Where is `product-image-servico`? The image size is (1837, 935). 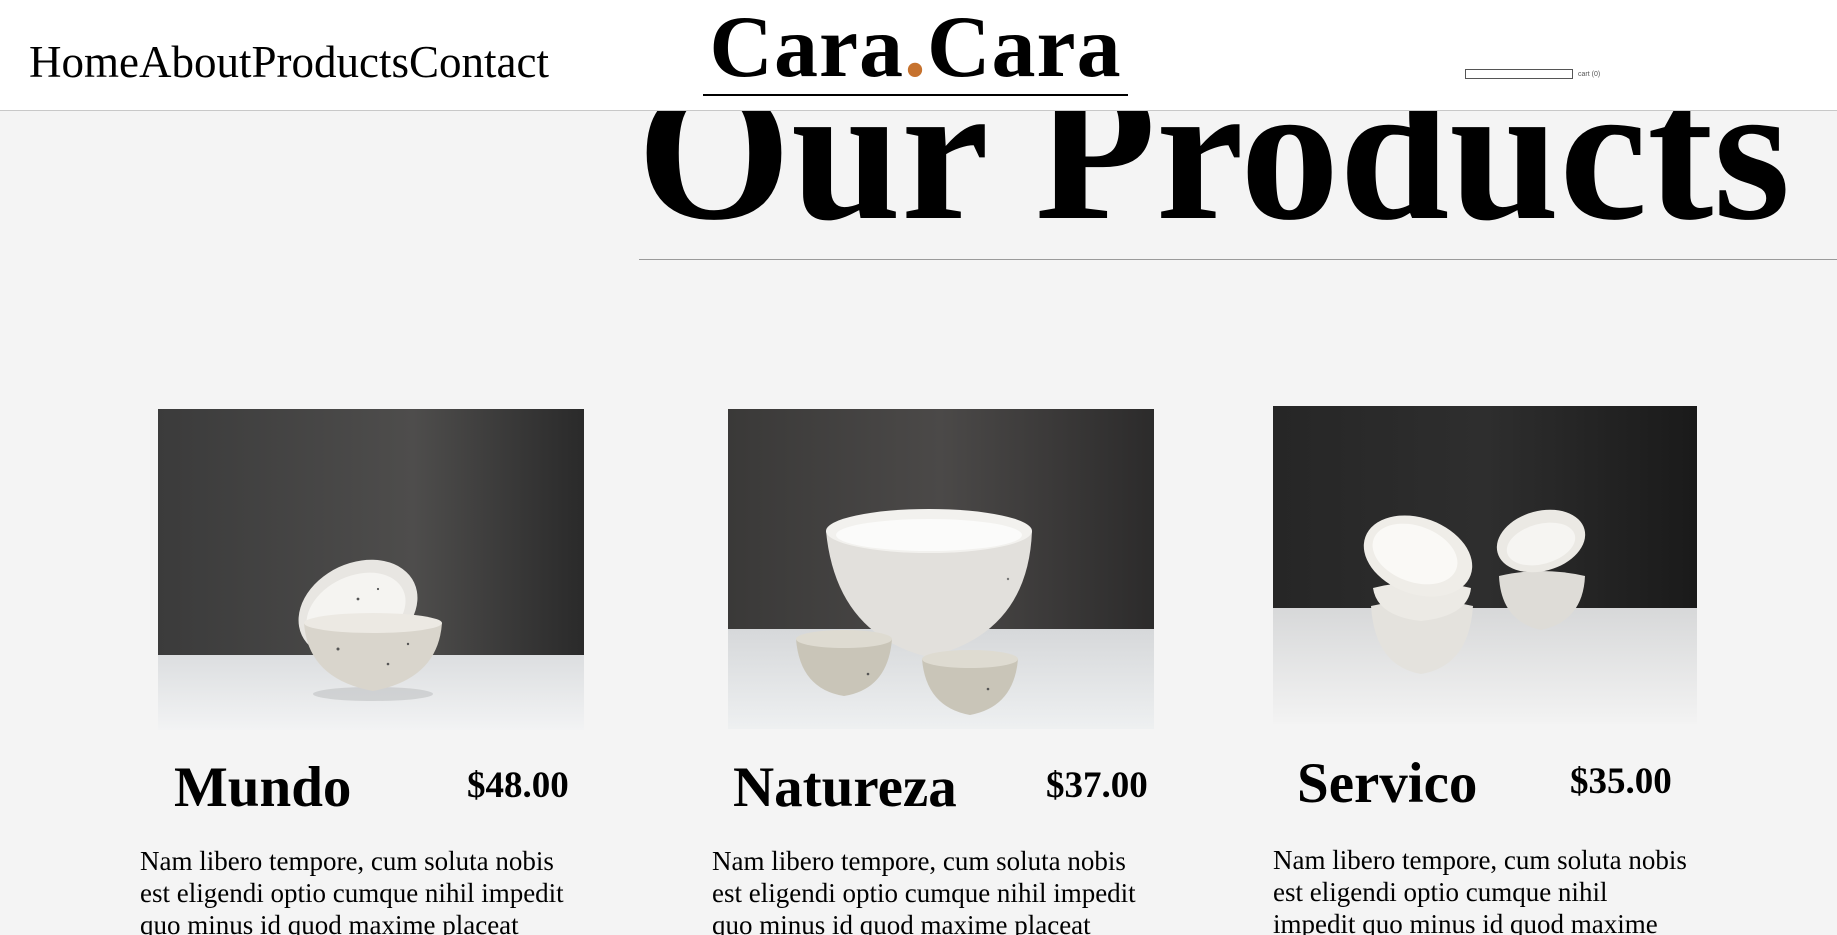 product-image-servico is located at coordinates (1485, 565).